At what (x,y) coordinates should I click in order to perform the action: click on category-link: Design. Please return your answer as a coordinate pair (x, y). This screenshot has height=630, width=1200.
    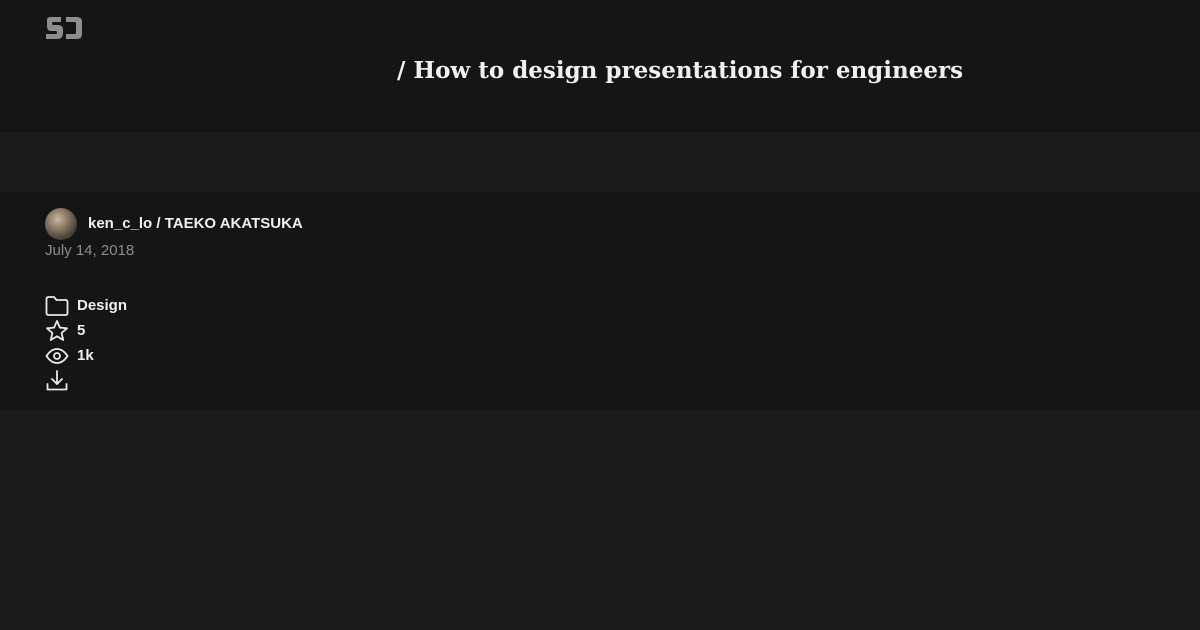
    Looking at the image, I should click on (195, 305).